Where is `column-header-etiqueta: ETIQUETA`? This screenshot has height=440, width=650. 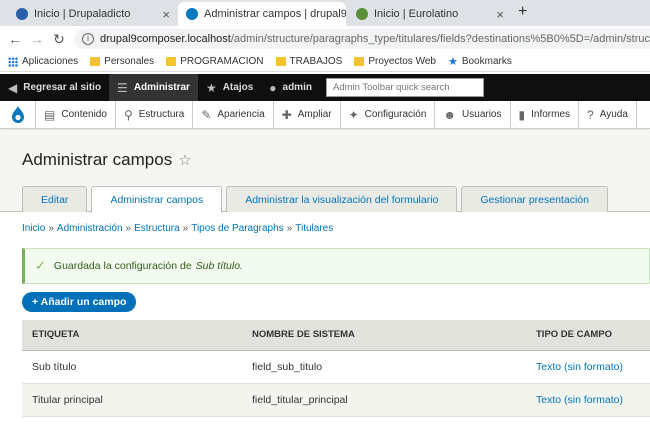 column-header-etiqueta: ETIQUETA is located at coordinates (132, 335).